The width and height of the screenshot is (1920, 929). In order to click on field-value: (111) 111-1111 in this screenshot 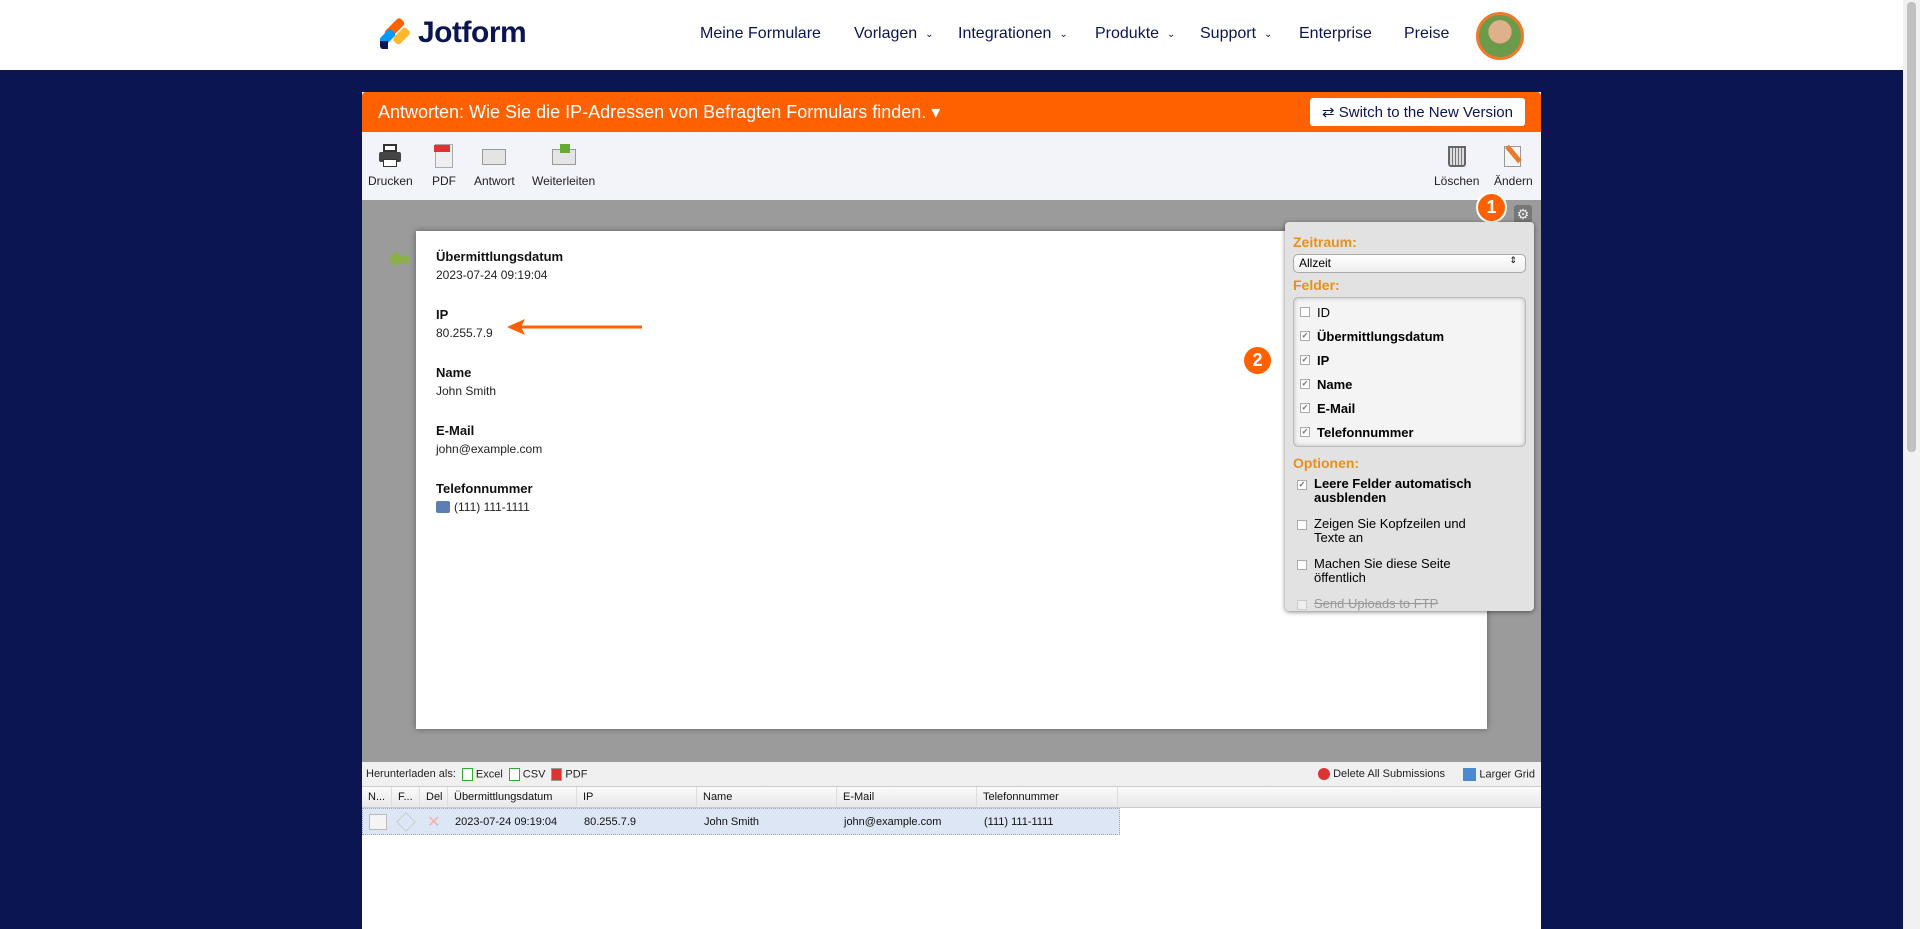, I will do `click(492, 507)`.